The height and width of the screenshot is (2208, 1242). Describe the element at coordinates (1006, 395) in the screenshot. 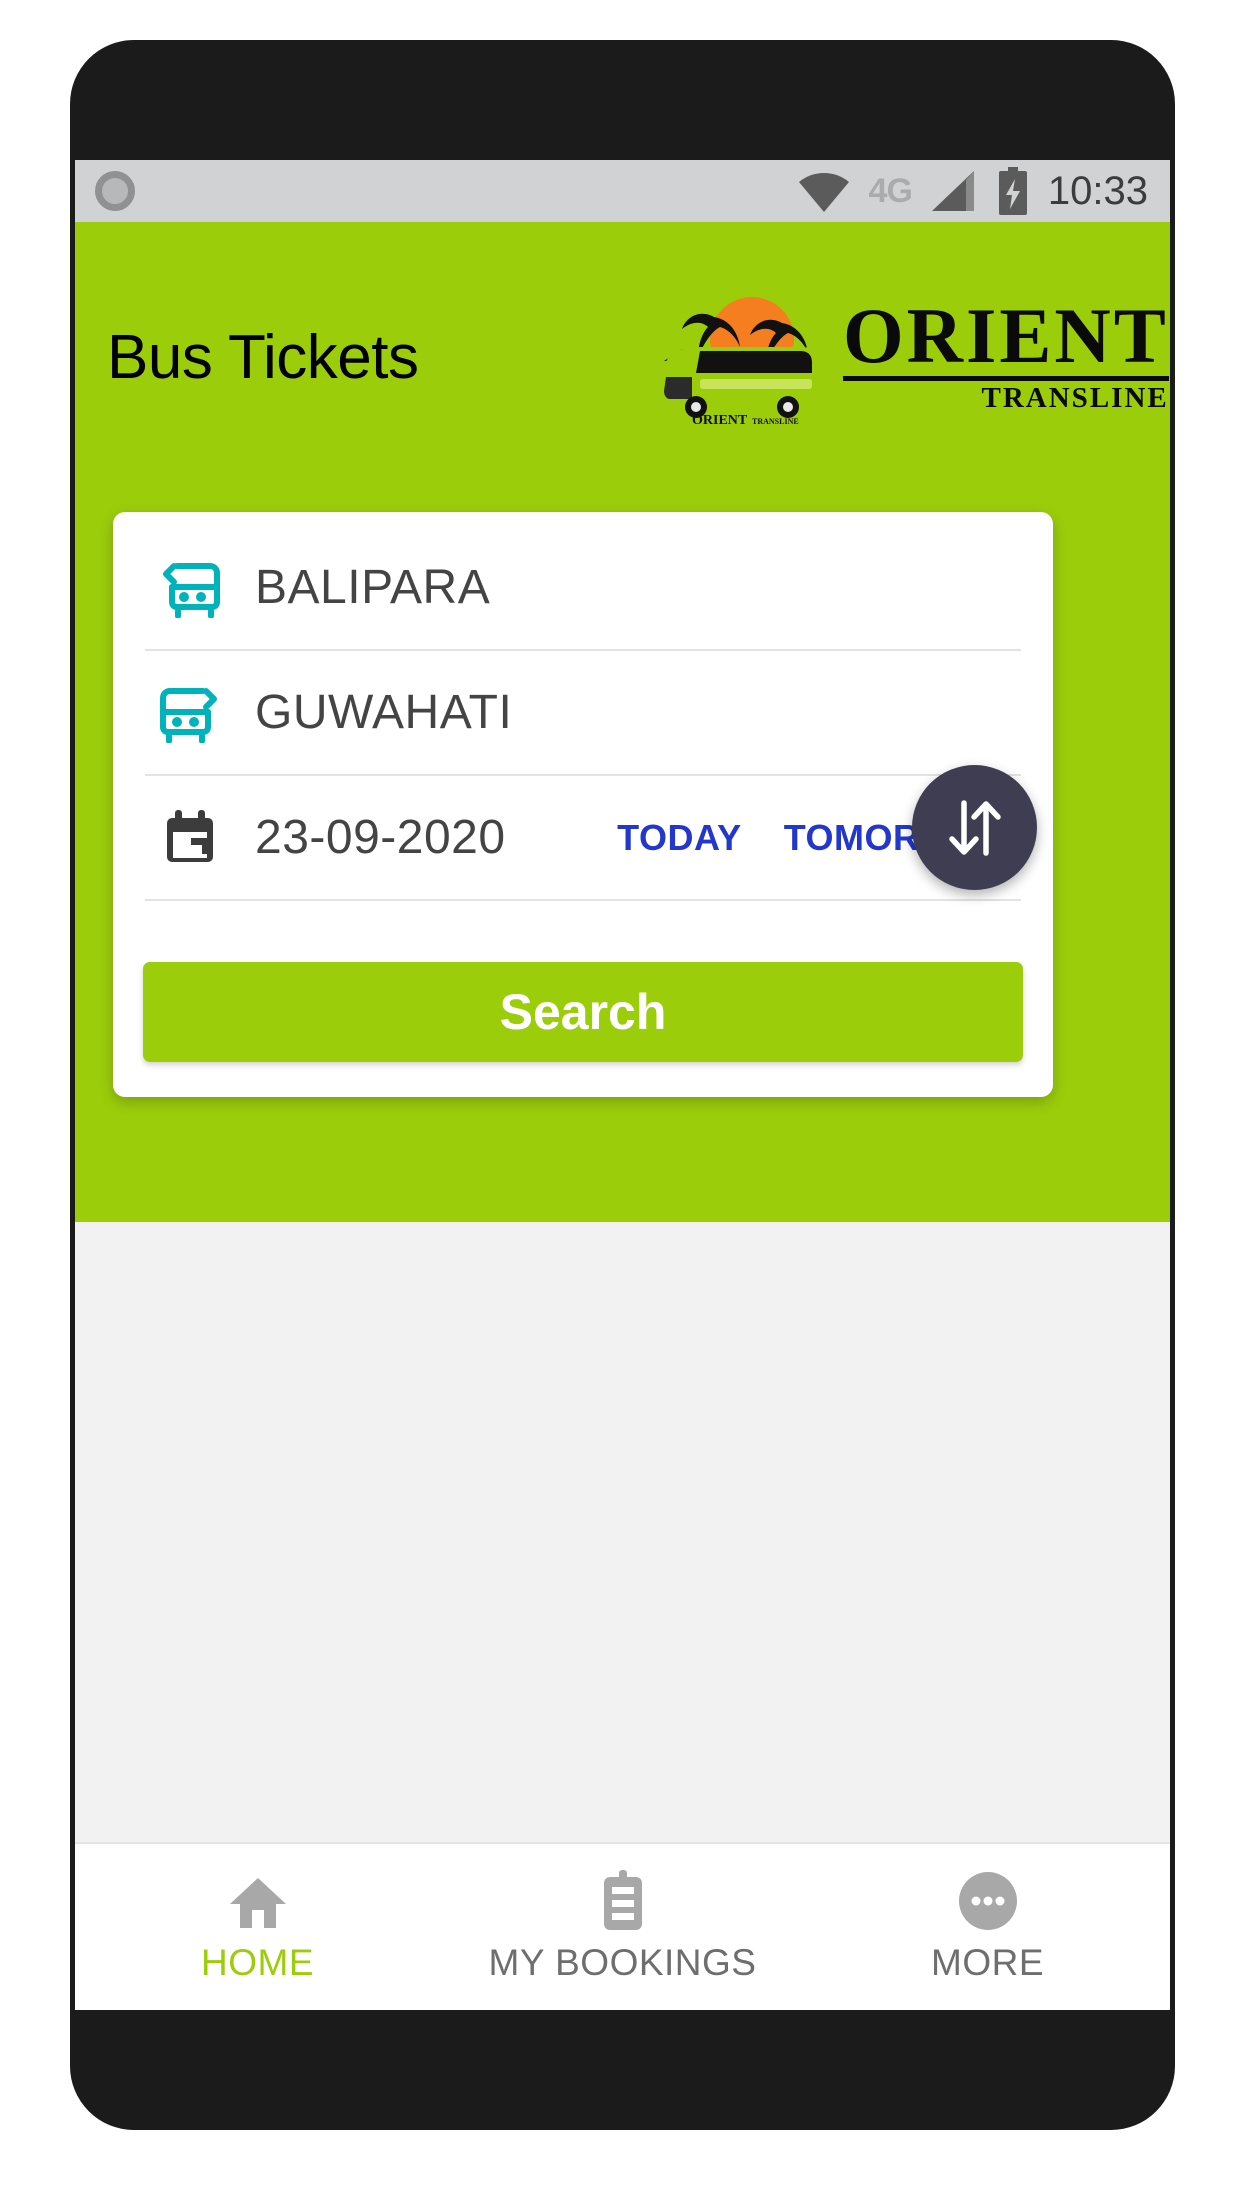

I see `brand-subtitle: TRANSLINE` at that location.